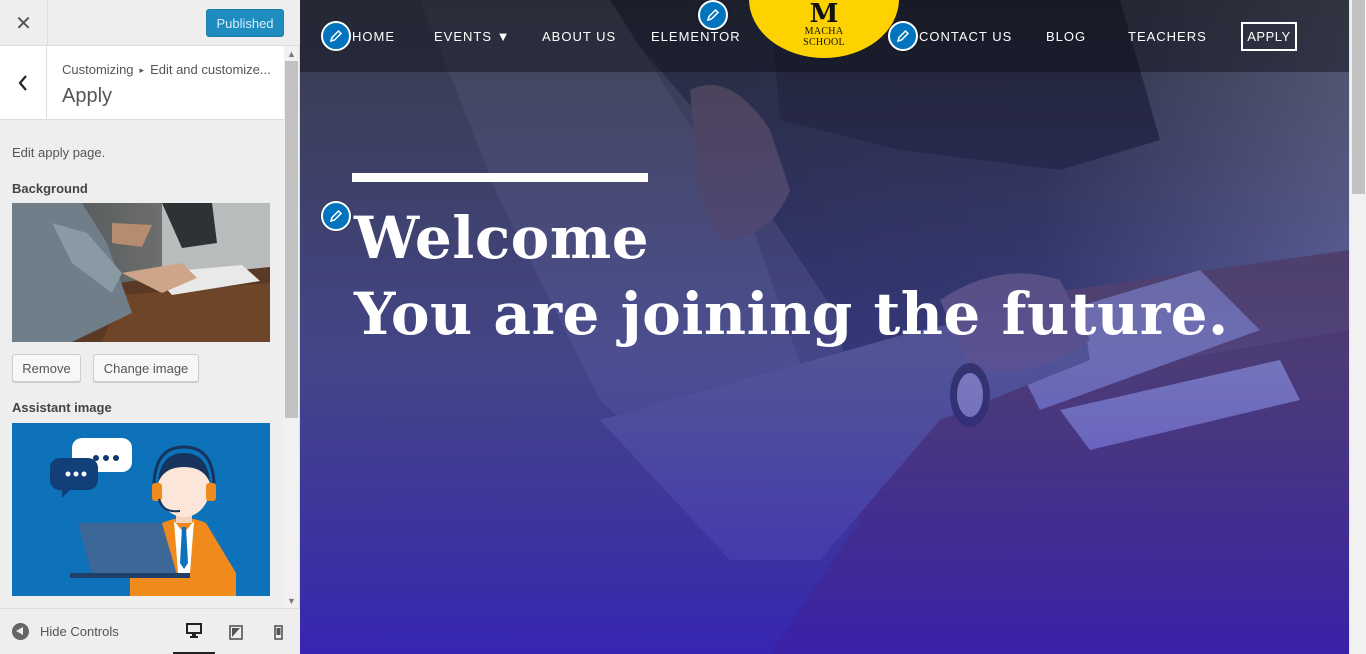 The height and width of the screenshot is (654, 1366). I want to click on change-image-button: Change image, so click(146, 368).